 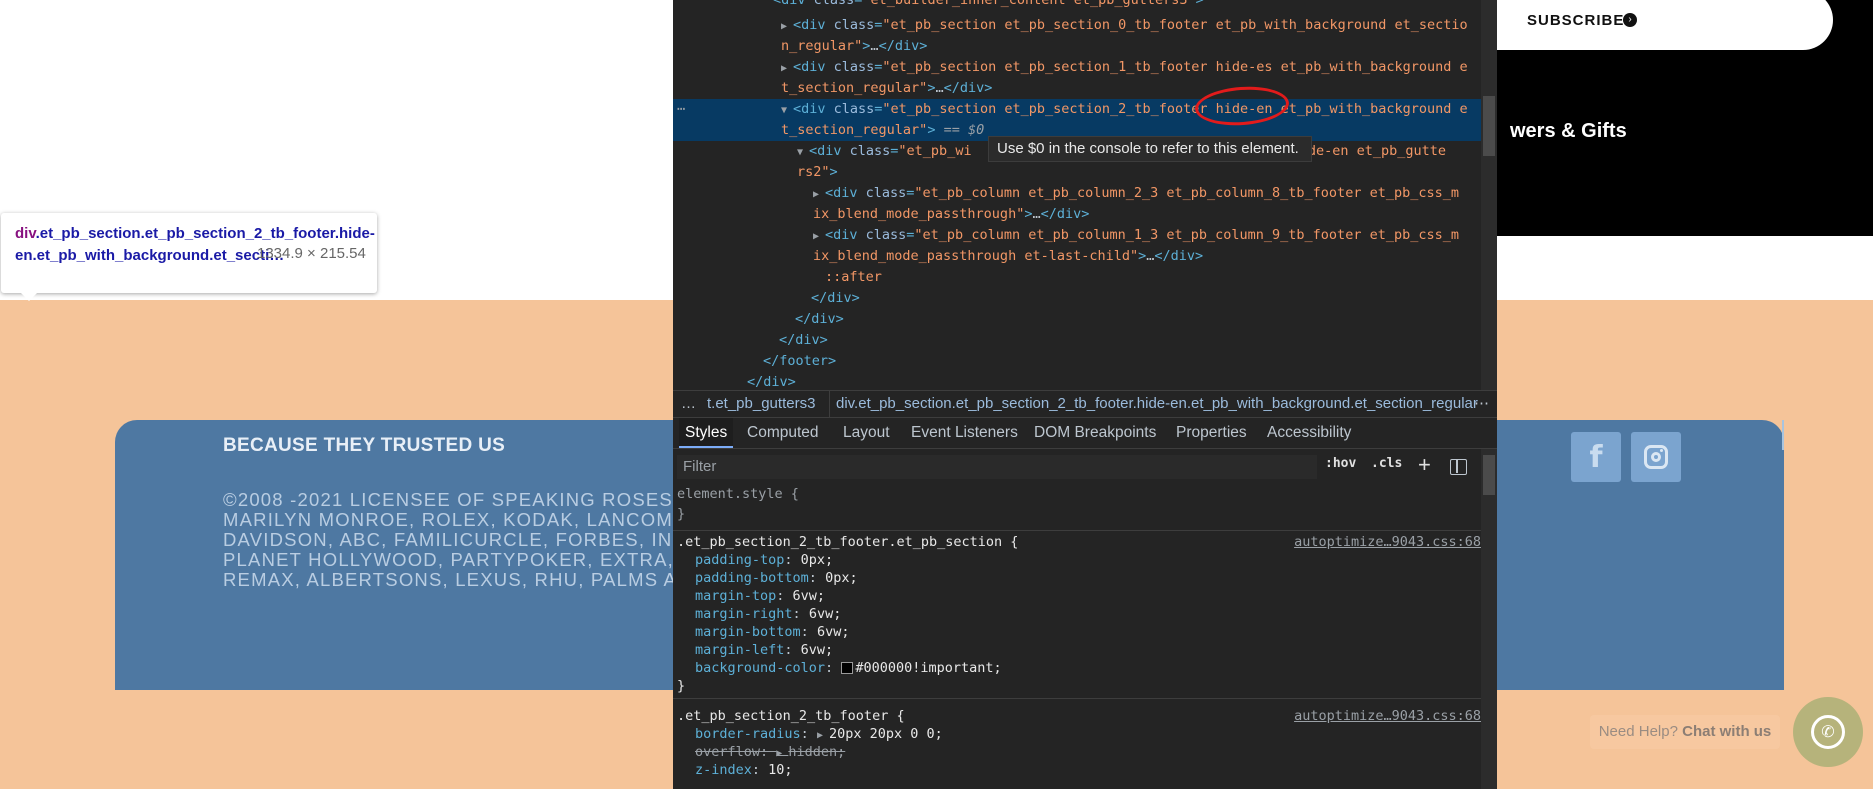 I want to click on css-declaration: background-color: #000000!important;, so click(x=848, y=668).